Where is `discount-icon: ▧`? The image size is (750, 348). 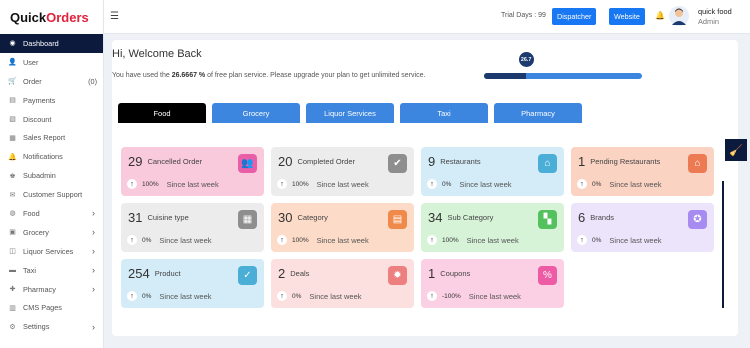
discount-icon: ▧ is located at coordinates (12, 119).